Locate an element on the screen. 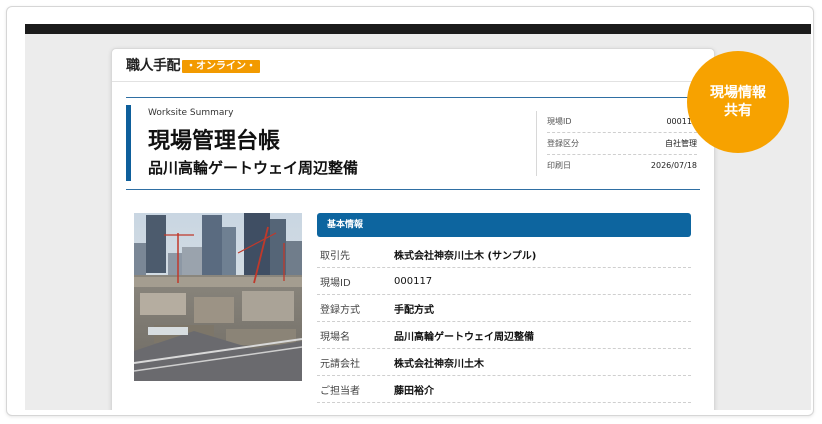  info-row-contact-person: ご担当者 藤田裕介 is located at coordinates (504, 389).